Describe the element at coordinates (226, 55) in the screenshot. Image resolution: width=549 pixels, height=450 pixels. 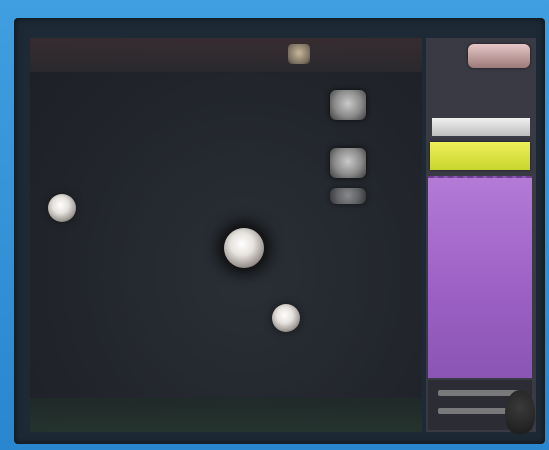
I see `playfield-top-strip` at that location.